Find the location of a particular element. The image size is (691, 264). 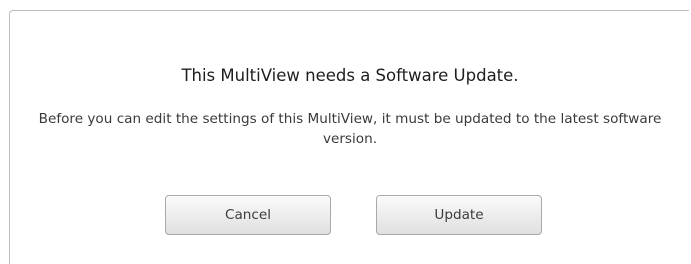

cancel-button: Cancel is located at coordinates (248, 215).